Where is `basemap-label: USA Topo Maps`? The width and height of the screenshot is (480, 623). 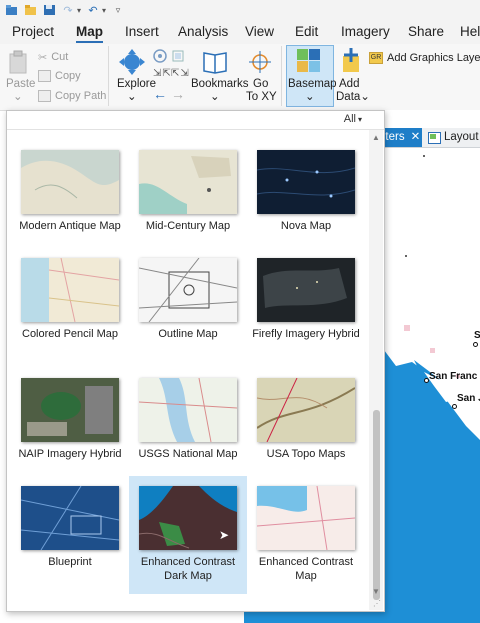
basemap-label: USA Topo Maps is located at coordinates (306, 454).